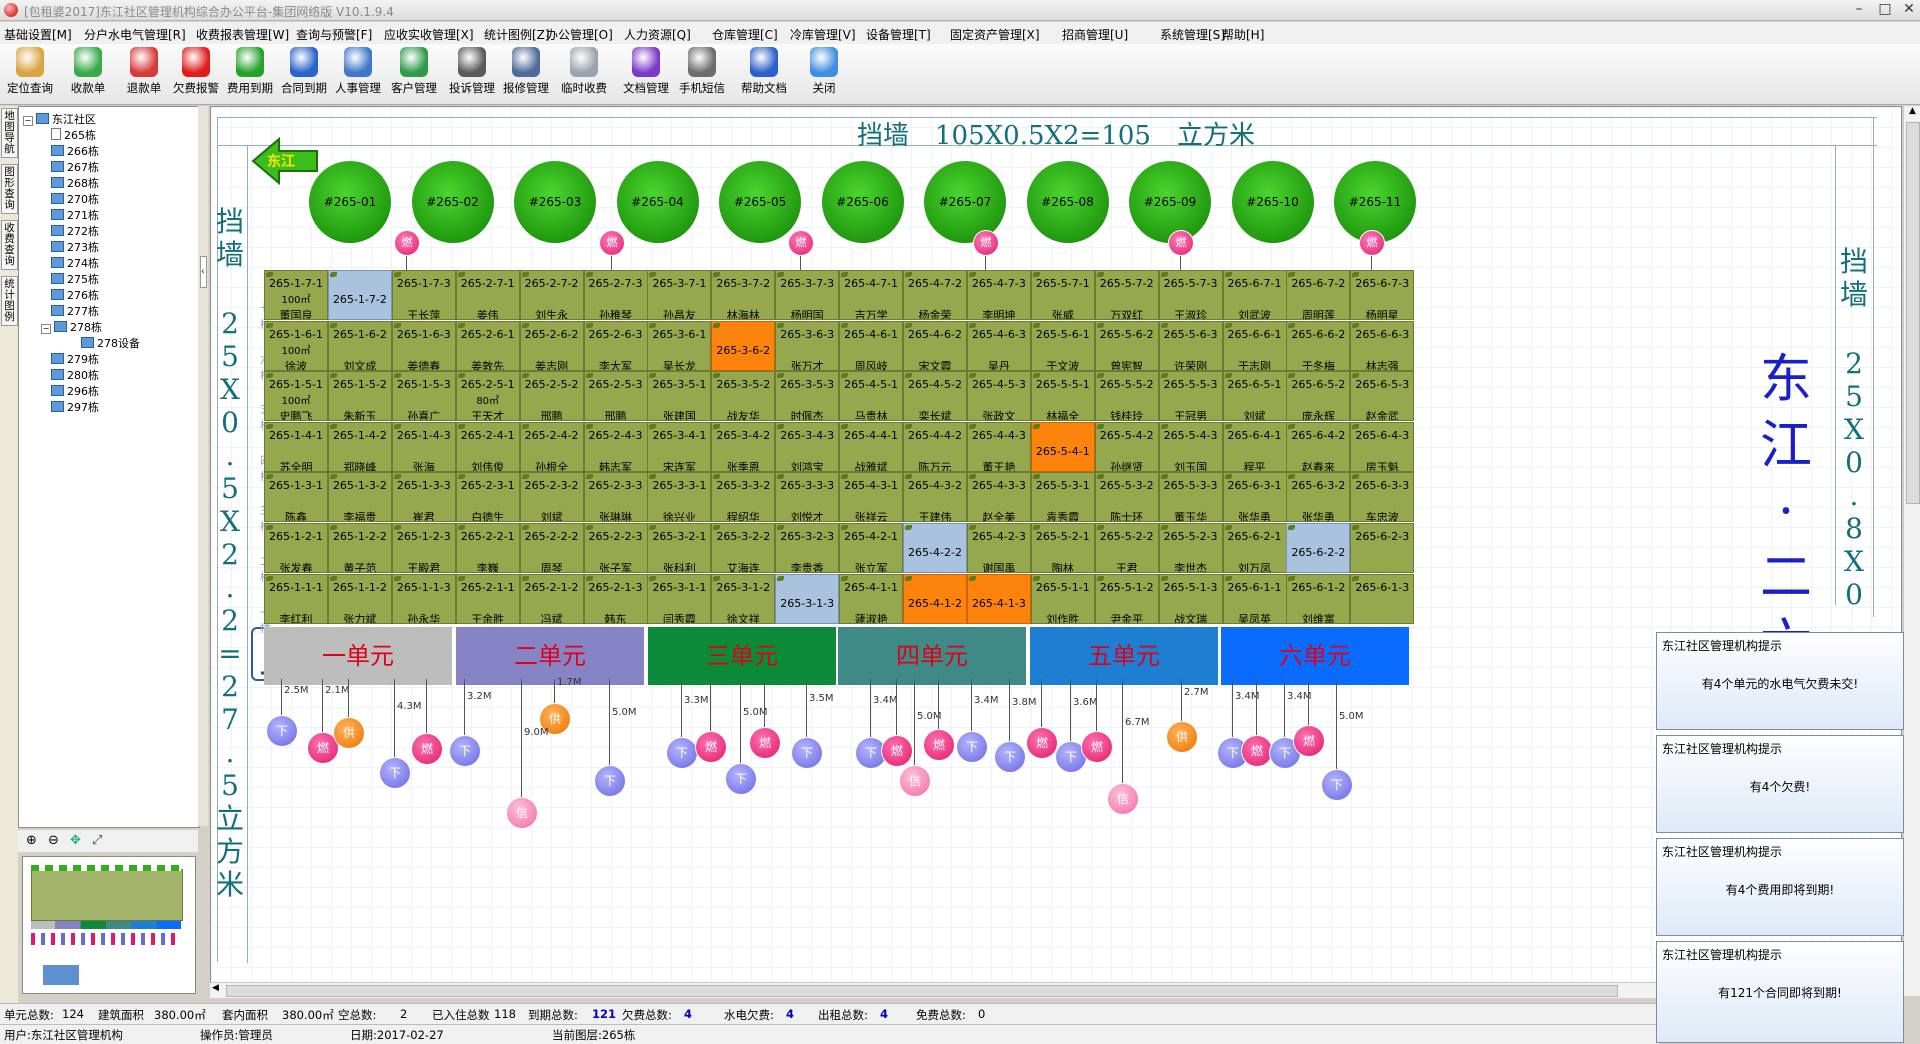 The width and height of the screenshot is (1920, 1044). I want to click on apartment-cell: 265-2-7-1 姜伟, so click(487, 295).